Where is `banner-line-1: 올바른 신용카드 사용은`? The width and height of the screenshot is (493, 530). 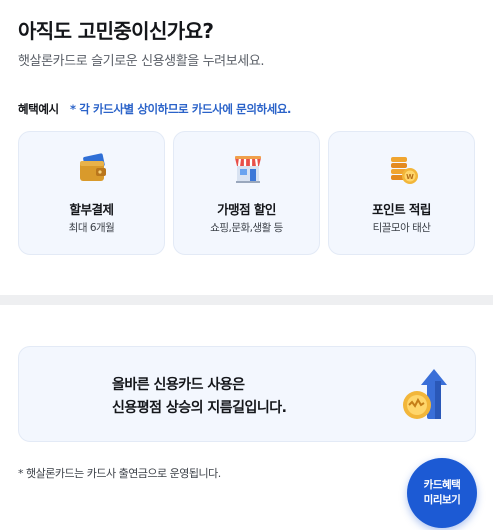
banner-line-1: 올바른 신용카드 사용은 is located at coordinates (178, 385).